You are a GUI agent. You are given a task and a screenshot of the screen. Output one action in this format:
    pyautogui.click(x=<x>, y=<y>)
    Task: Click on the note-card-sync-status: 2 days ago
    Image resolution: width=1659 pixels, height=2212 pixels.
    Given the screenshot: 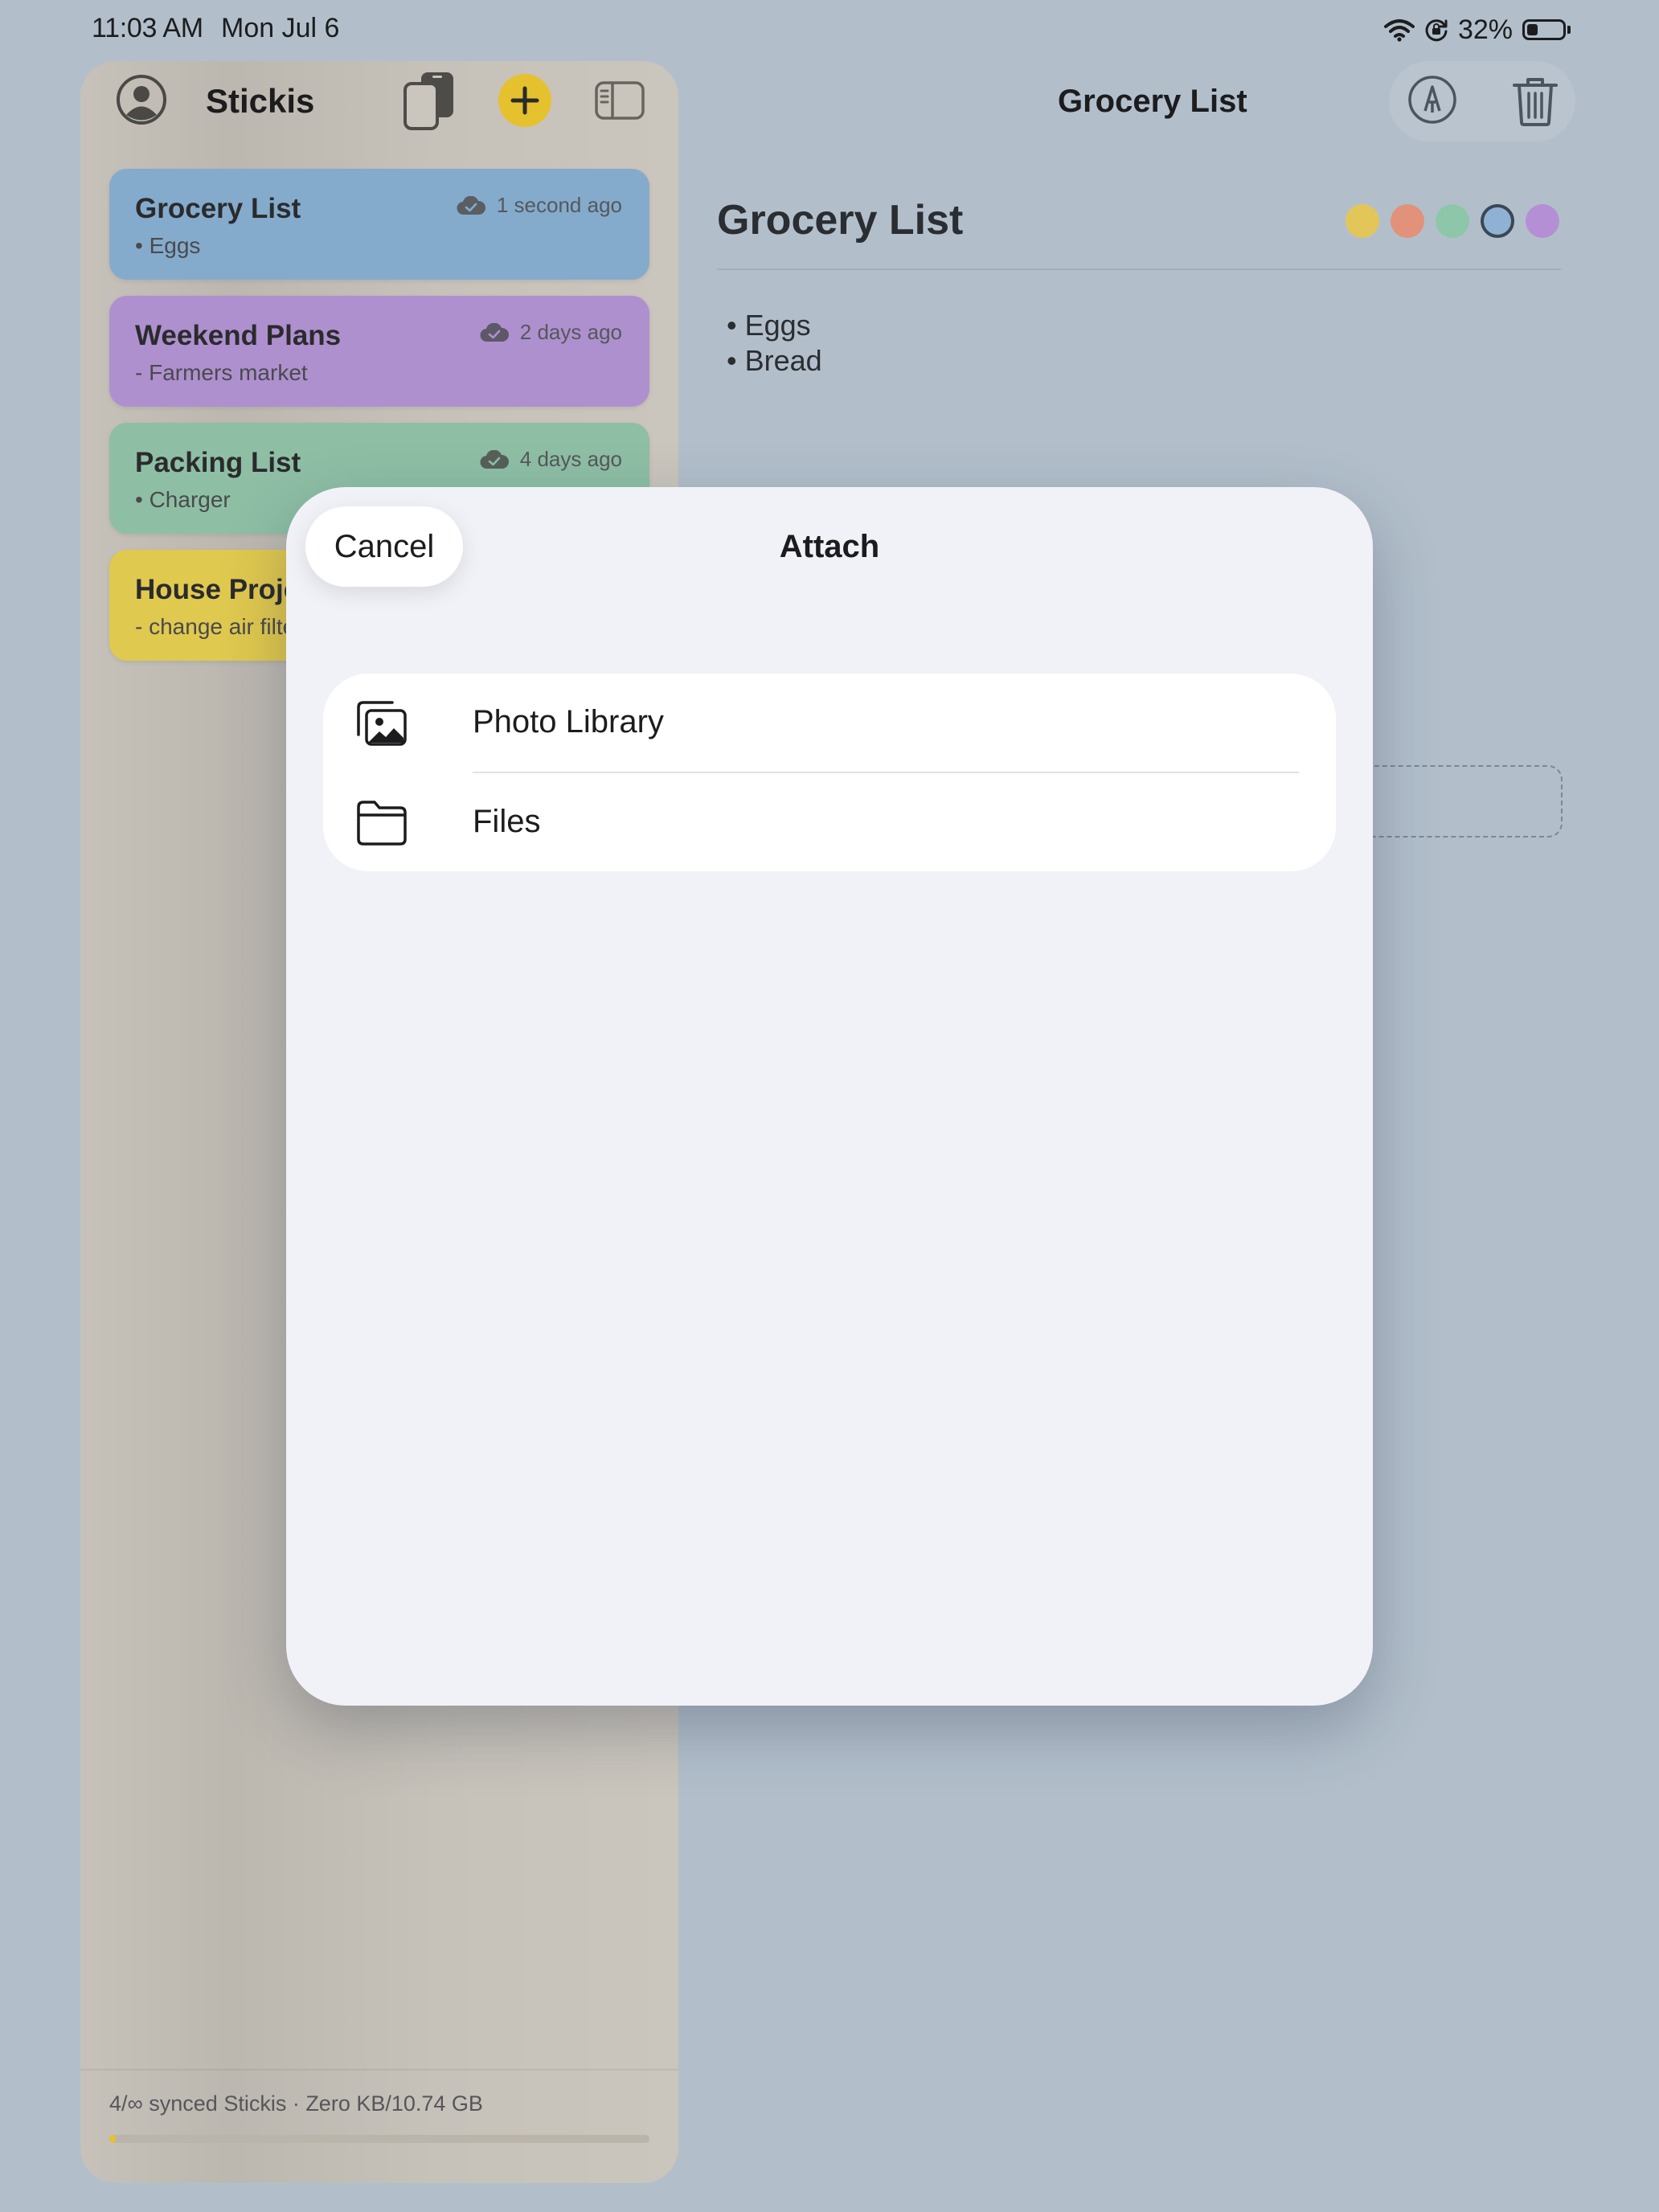 What is the action you would take?
    pyautogui.click(x=551, y=332)
    